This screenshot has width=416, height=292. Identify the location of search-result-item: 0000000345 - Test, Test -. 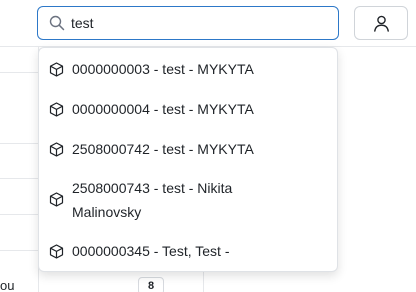
(188, 251).